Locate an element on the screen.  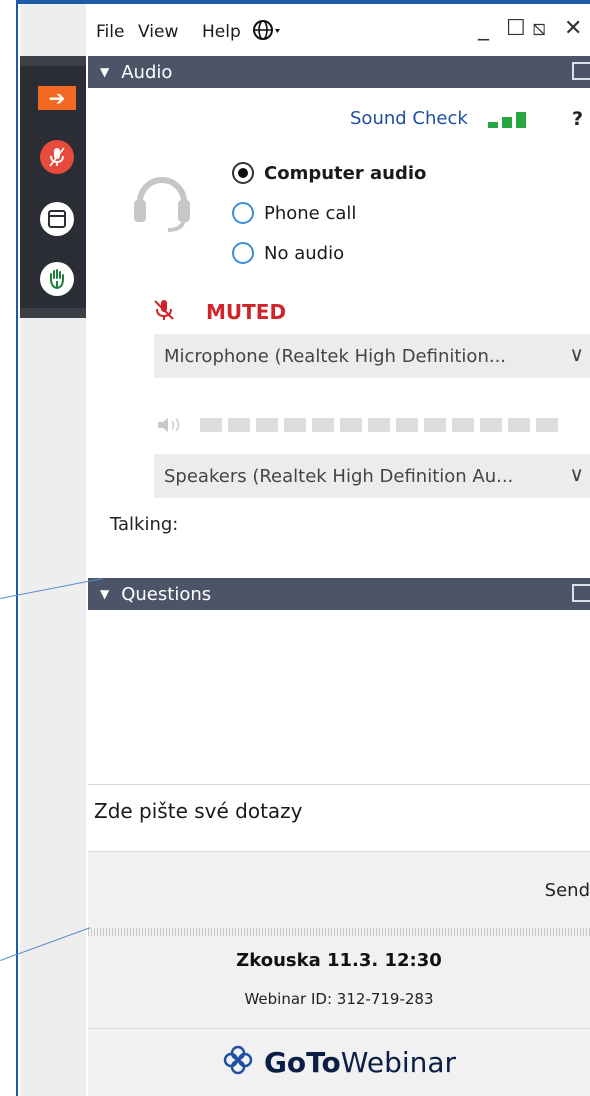
radio-no-audio: No audio is located at coordinates (288, 253).